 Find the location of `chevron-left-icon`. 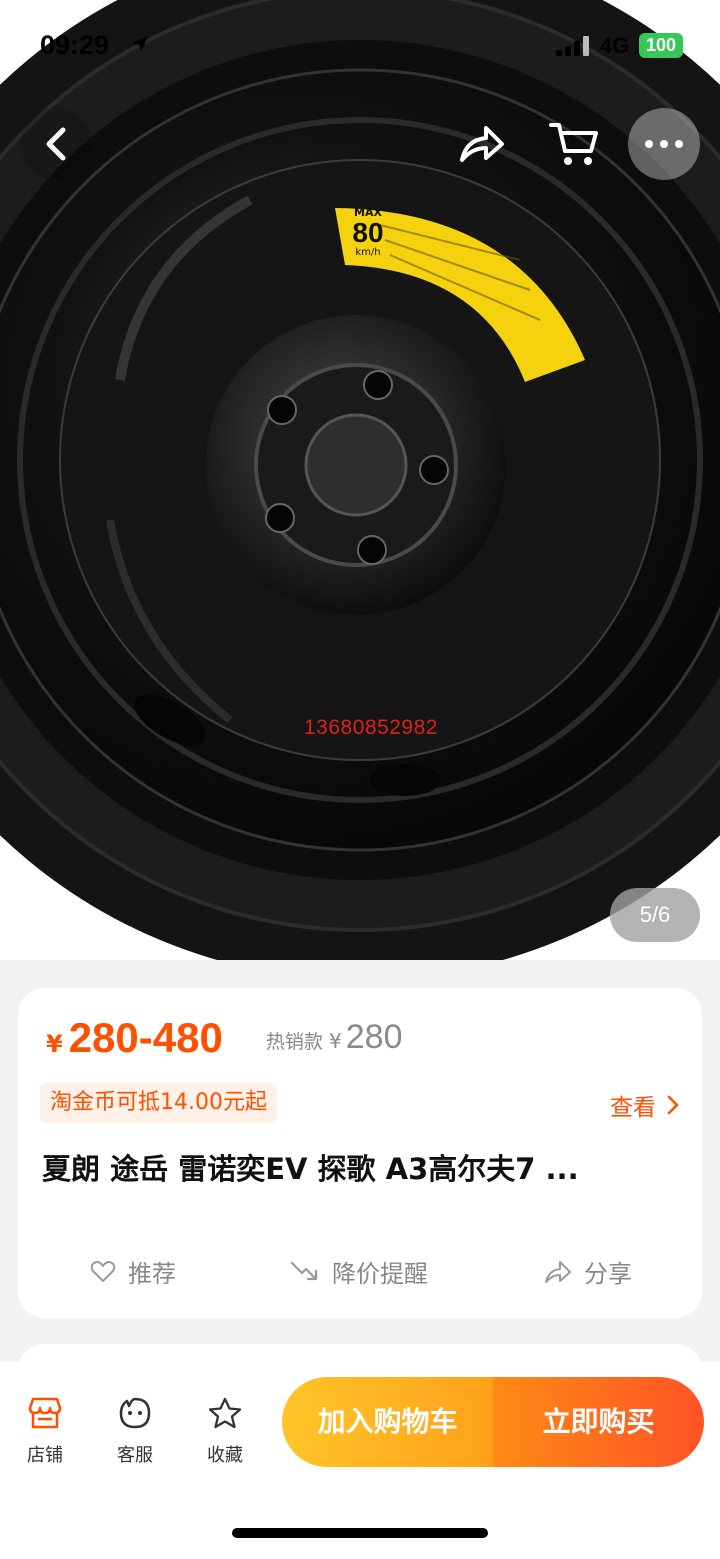

chevron-left-icon is located at coordinates (56, 144).